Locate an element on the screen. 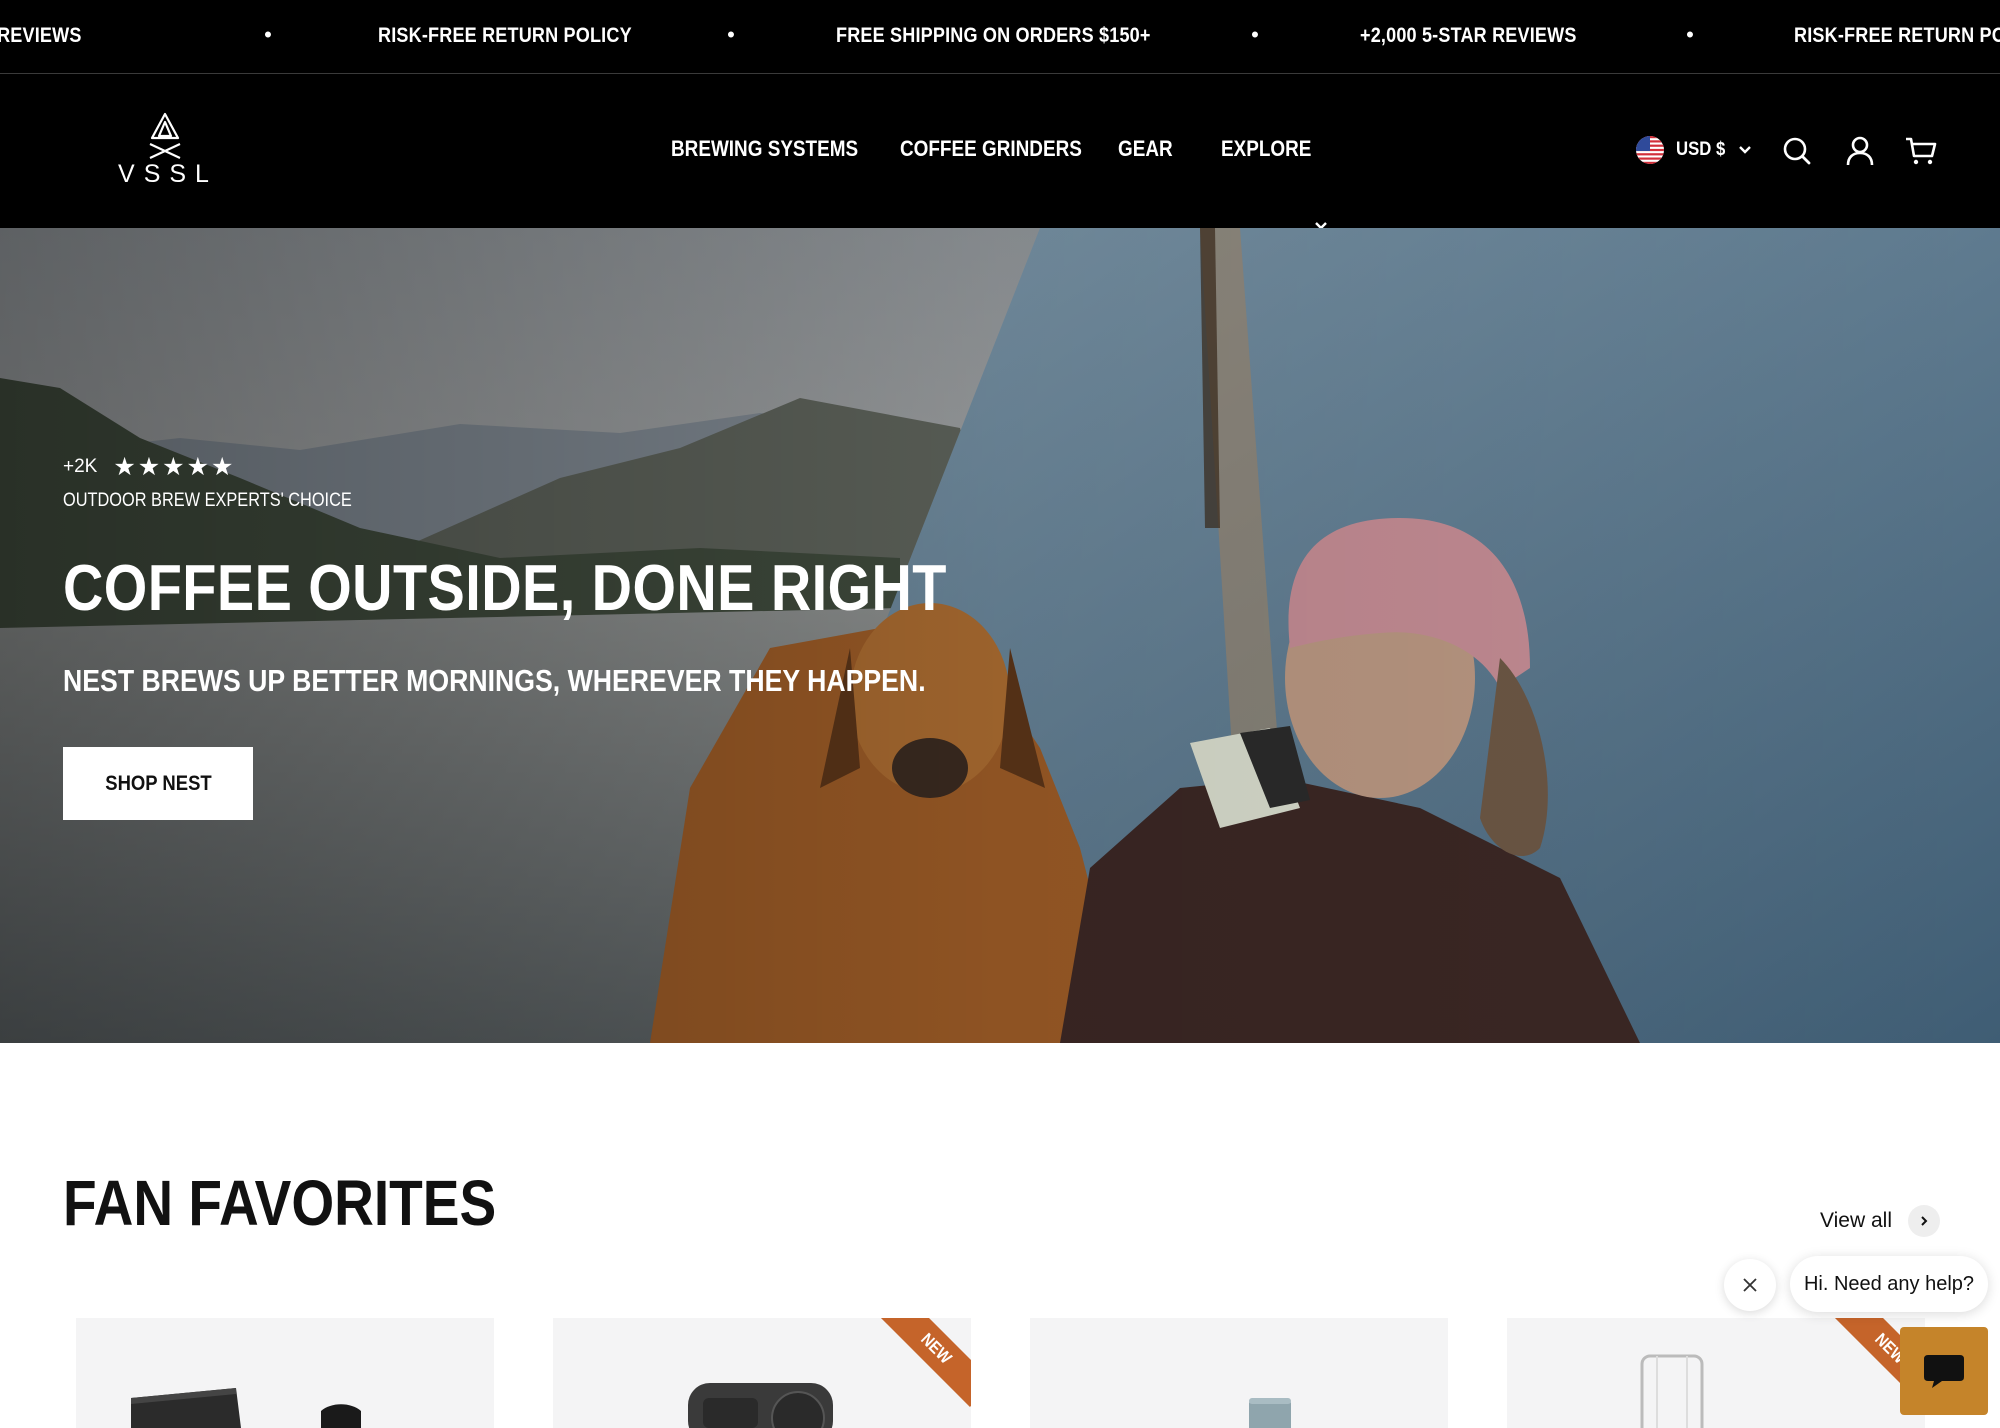  announcement-message: FREE SHIPPING ON ORDERS $150+ is located at coordinates (993, 35).